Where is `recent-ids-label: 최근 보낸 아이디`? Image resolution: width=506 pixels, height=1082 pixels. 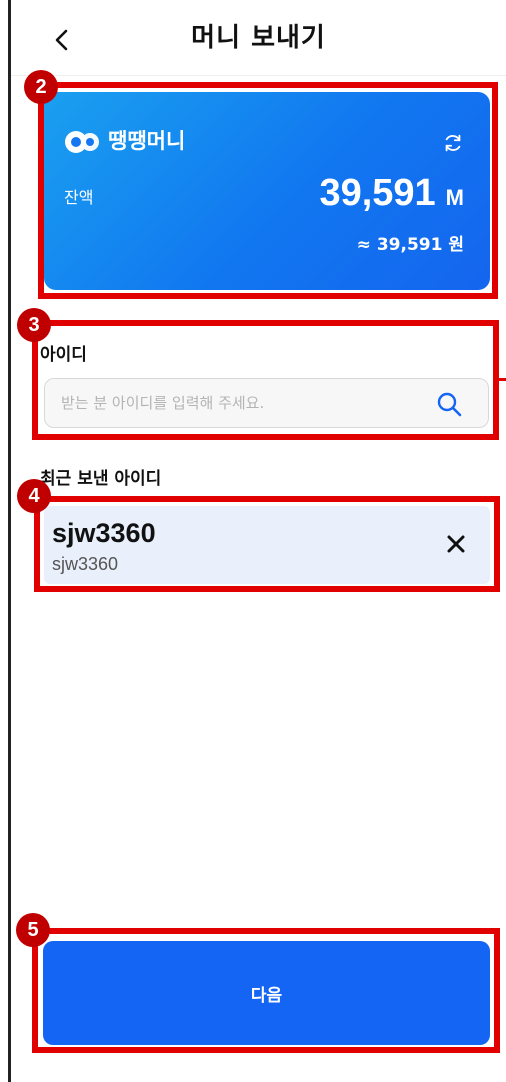 recent-ids-label: 최근 보낸 아이디 is located at coordinates (101, 479).